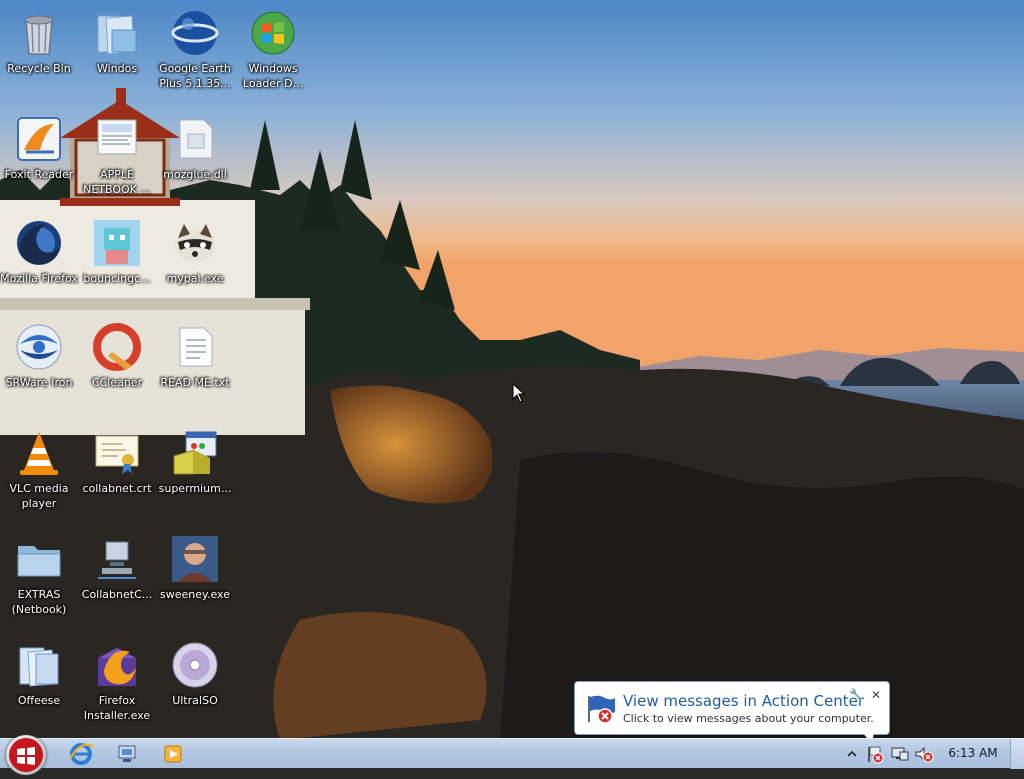 The width and height of the screenshot is (1024, 779). Describe the element at coordinates (195, 278) in the screenshot. I see `desktop-icon-label: mypal.exe` at that location.